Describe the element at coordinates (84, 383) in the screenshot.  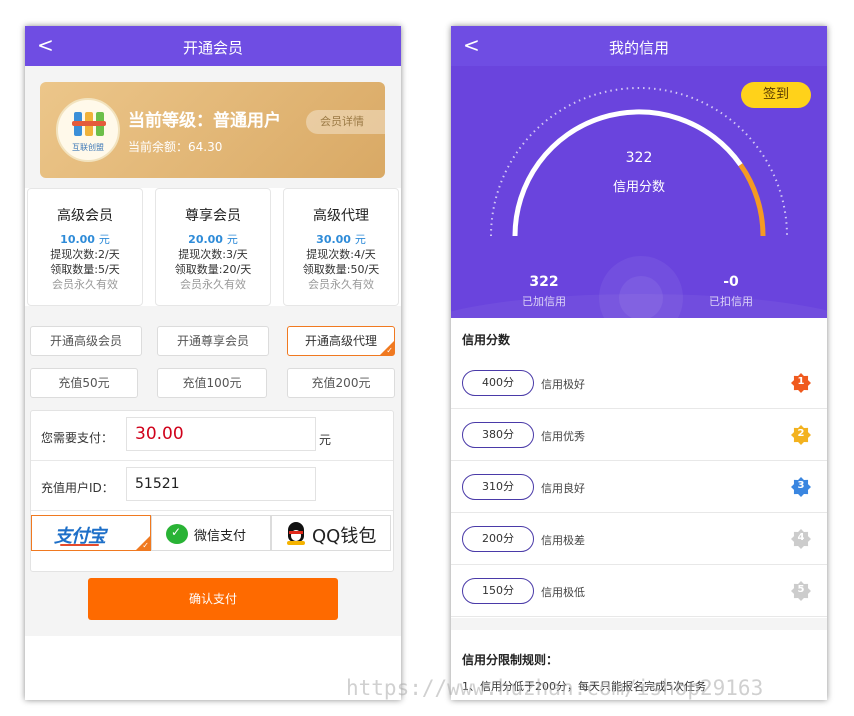
I see `recharge-50-button: 充值50元` at that location.